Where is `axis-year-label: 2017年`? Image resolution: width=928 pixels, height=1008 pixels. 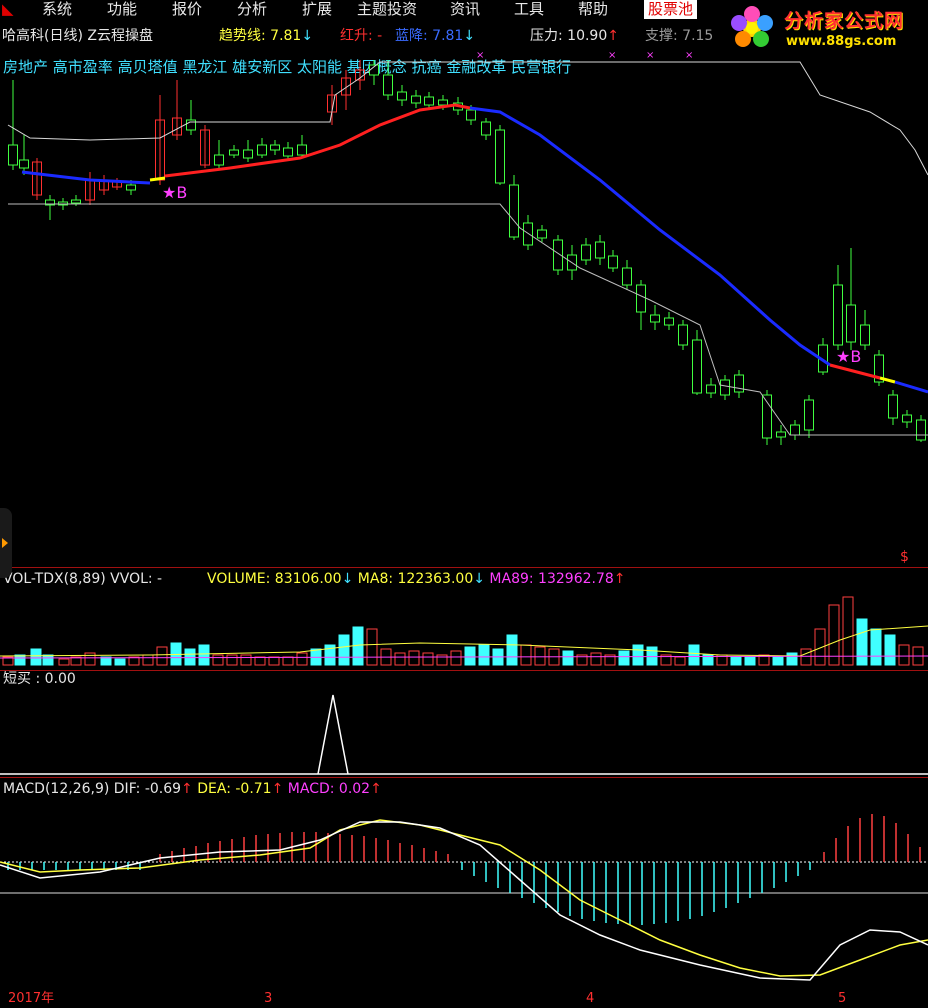 axis-year-label: 2017年 is located at coordinates (31, 998).